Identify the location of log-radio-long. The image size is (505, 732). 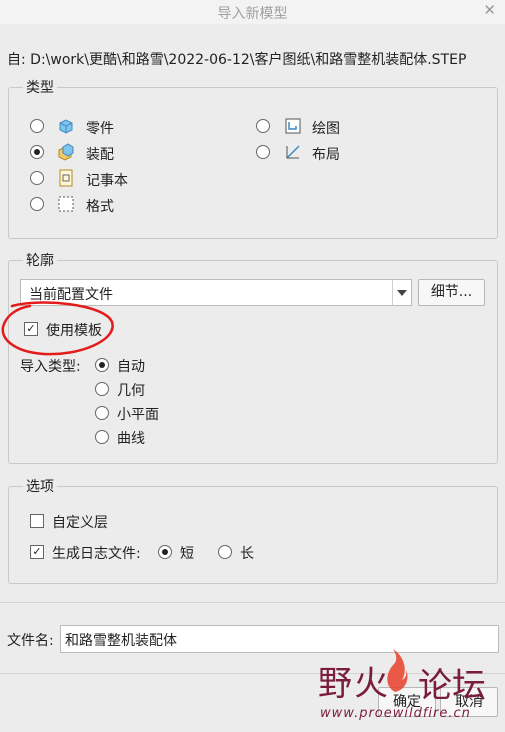
(225, 552).